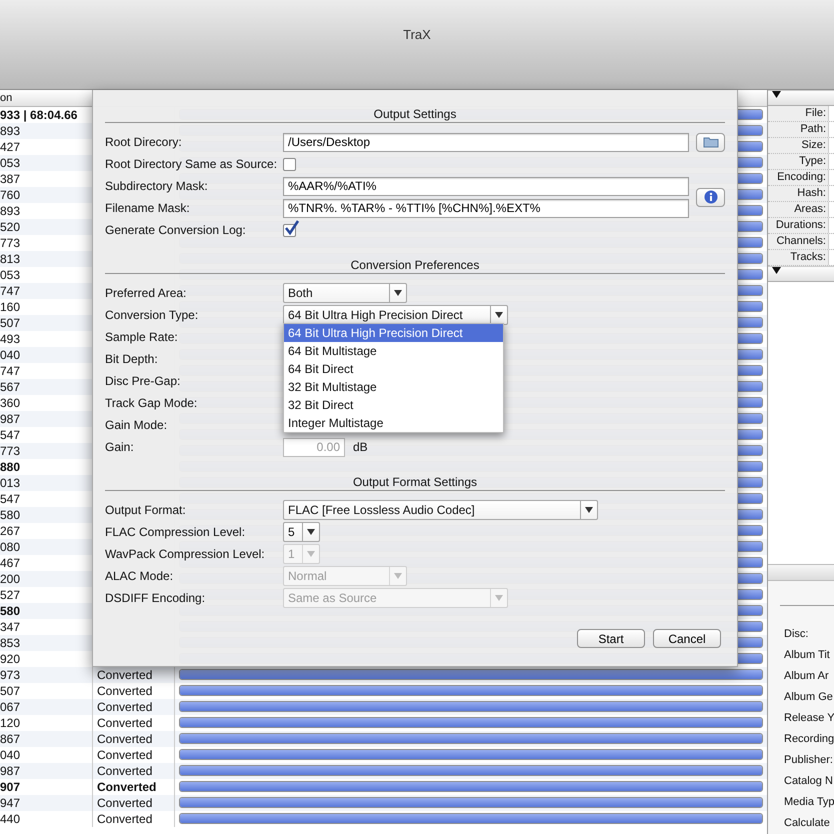 This screenshot has width=834, height=834. Describe the element at coordinates (813, 145) in the screenshot. I see `info-label: Size:` at that location.